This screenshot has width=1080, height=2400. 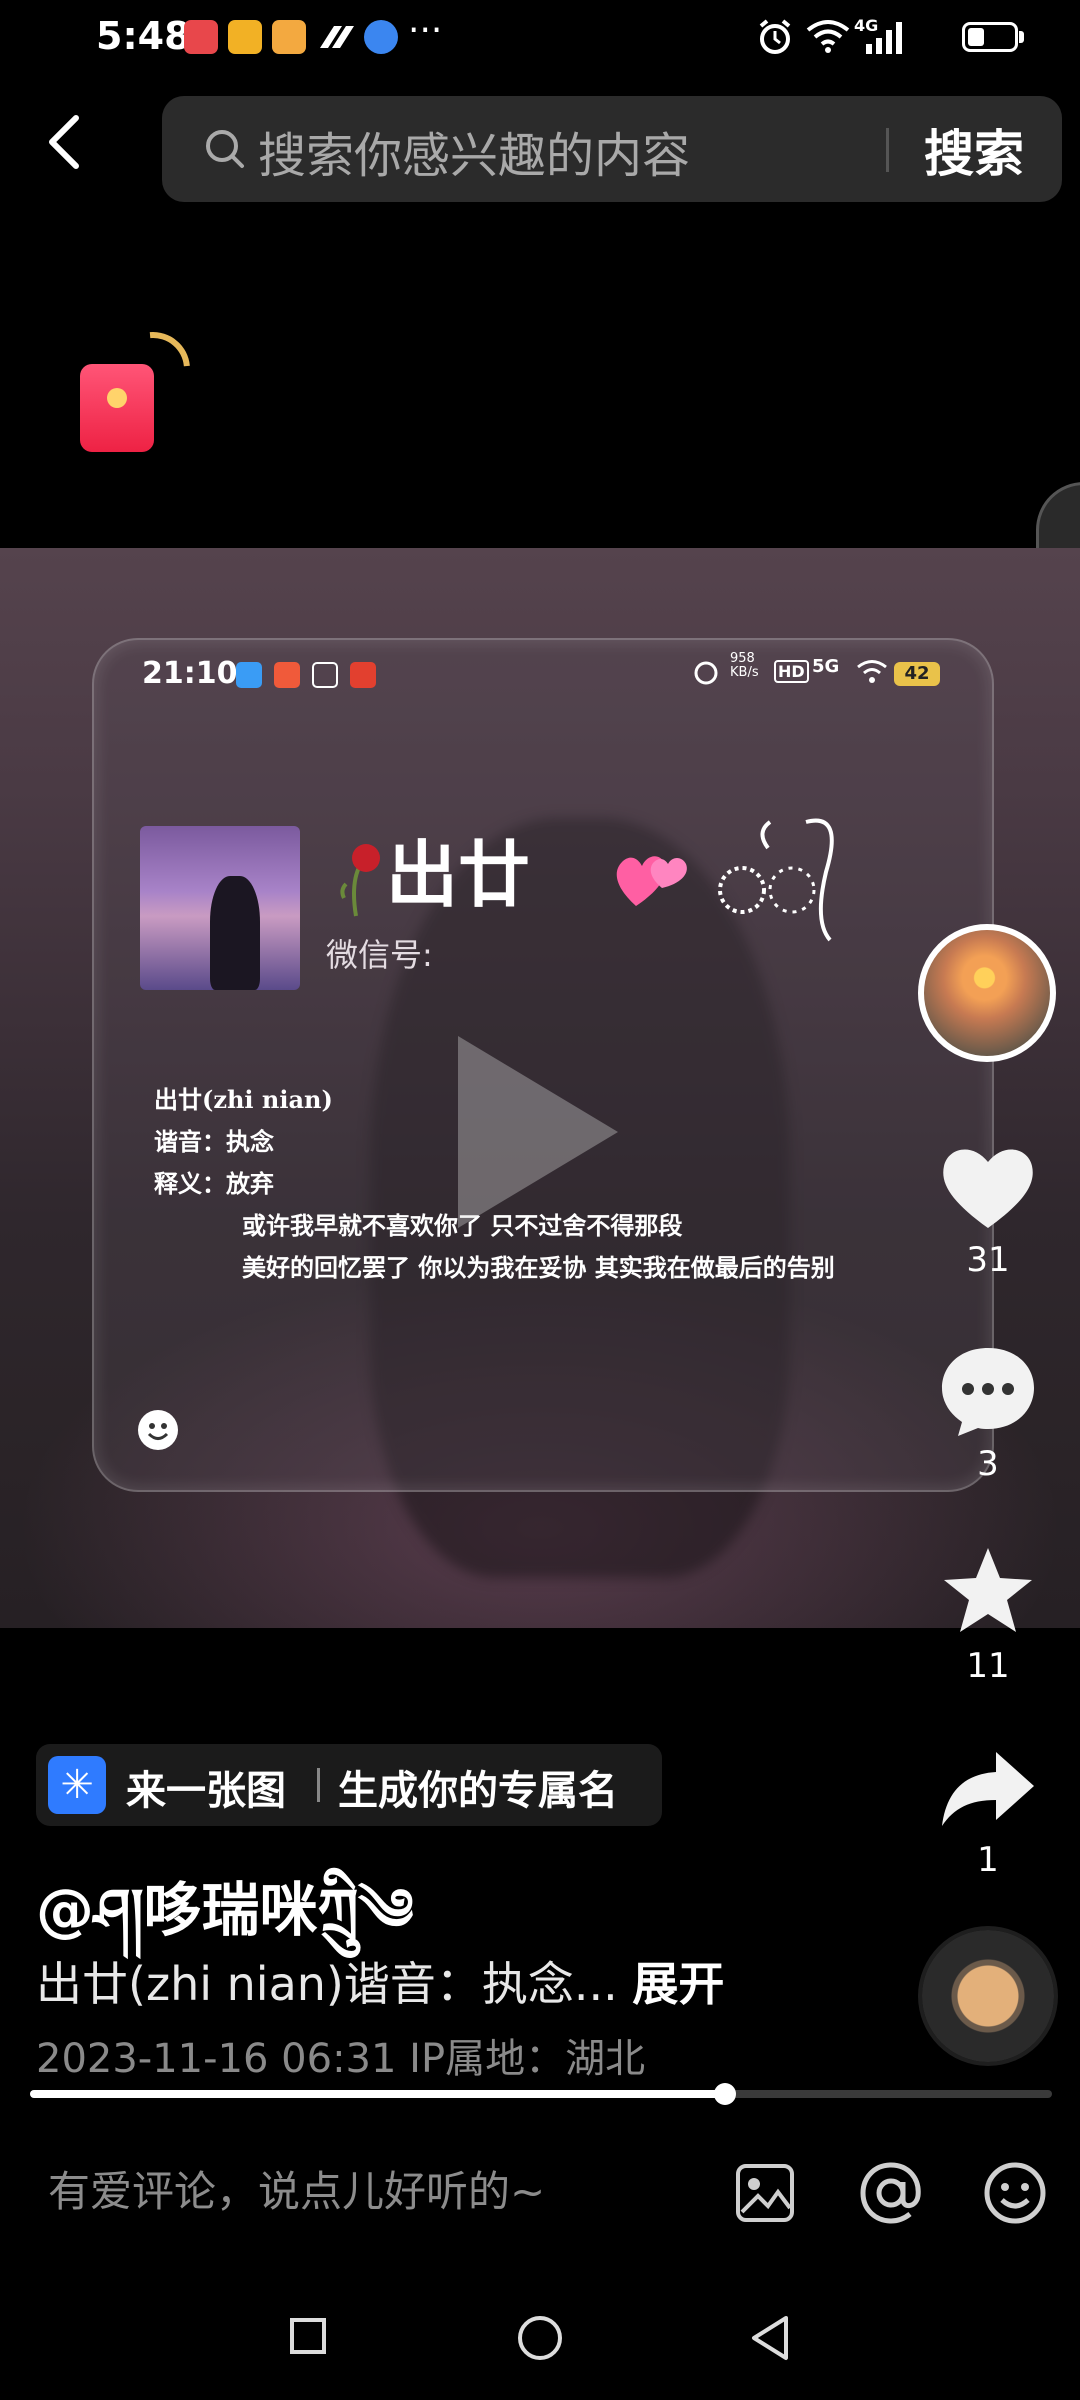 I want to click on author-avatar, so click(x=987, y=993).